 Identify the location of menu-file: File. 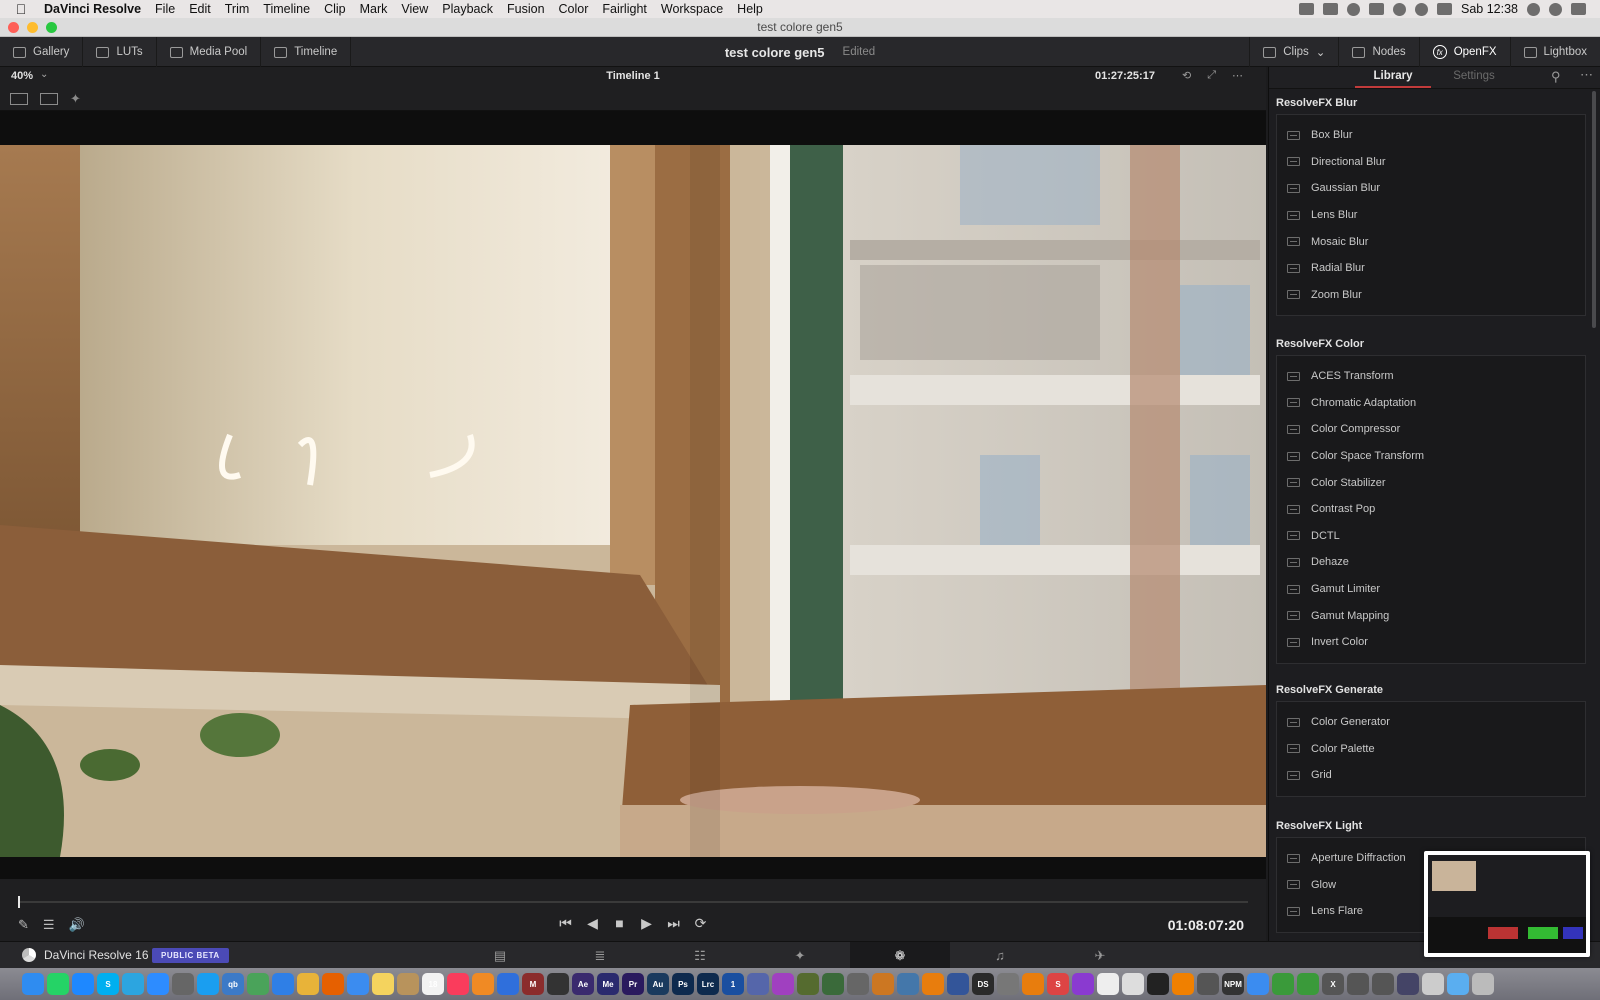
(165, 9).